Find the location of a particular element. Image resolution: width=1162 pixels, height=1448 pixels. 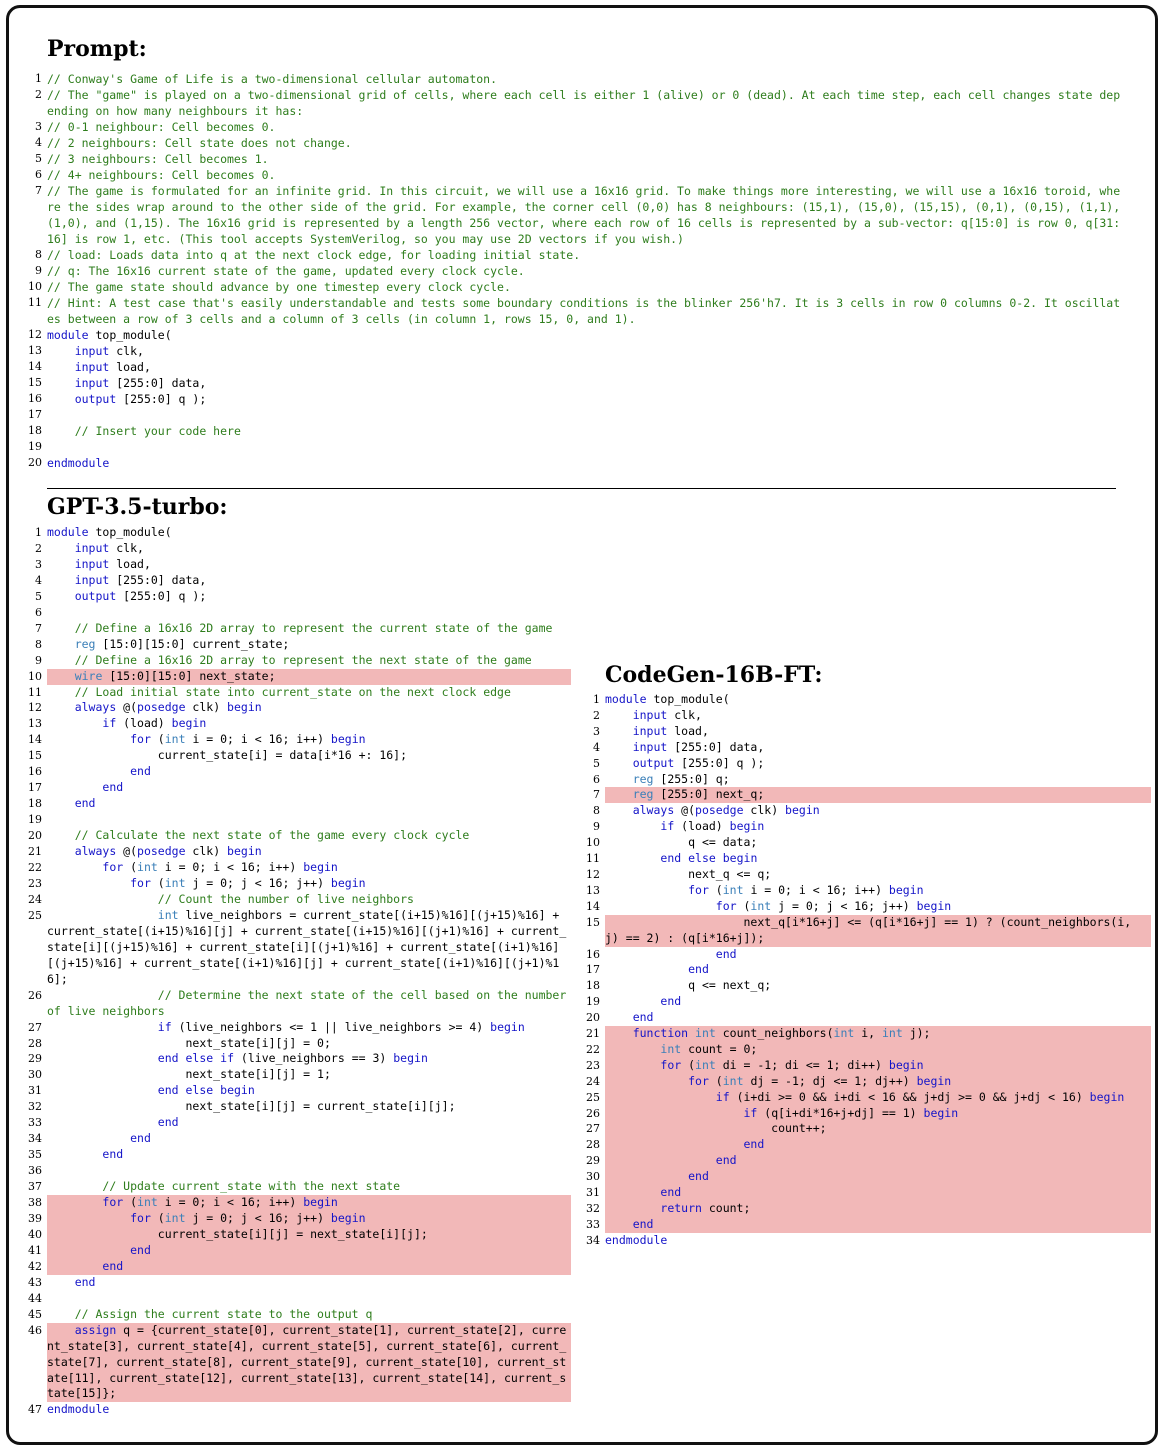

highlighted-code-text: for (int dj = -1; dj <= 1; dj++) begin is located at coordinates (878, 1081).